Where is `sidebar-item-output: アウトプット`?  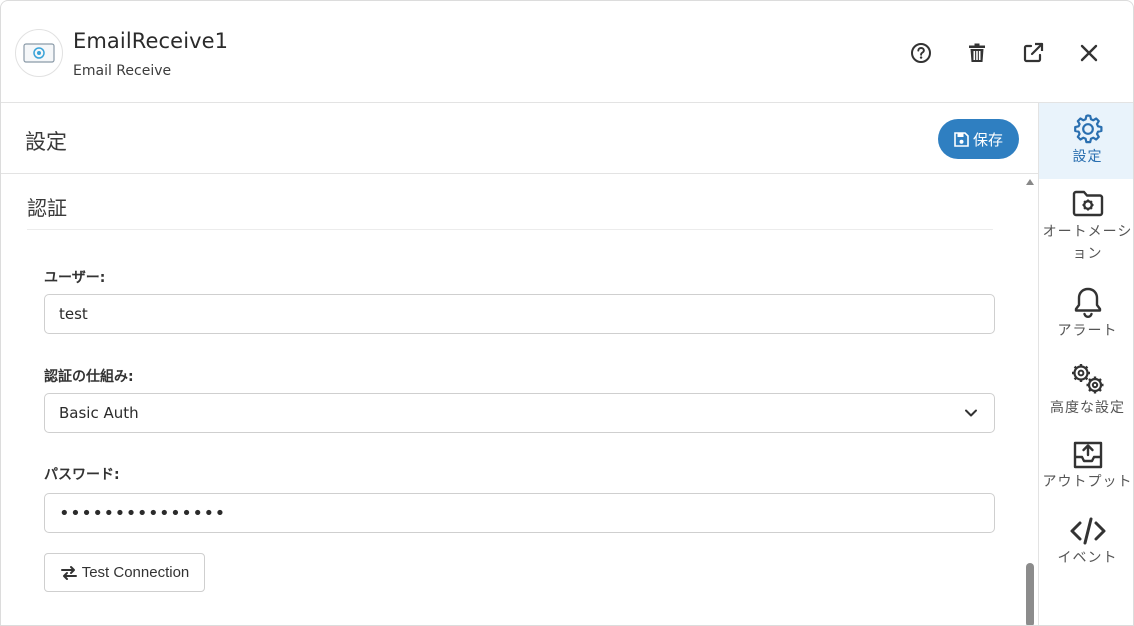
sidebar-item-output: アウトプット is located at coordinates (1086, 469).